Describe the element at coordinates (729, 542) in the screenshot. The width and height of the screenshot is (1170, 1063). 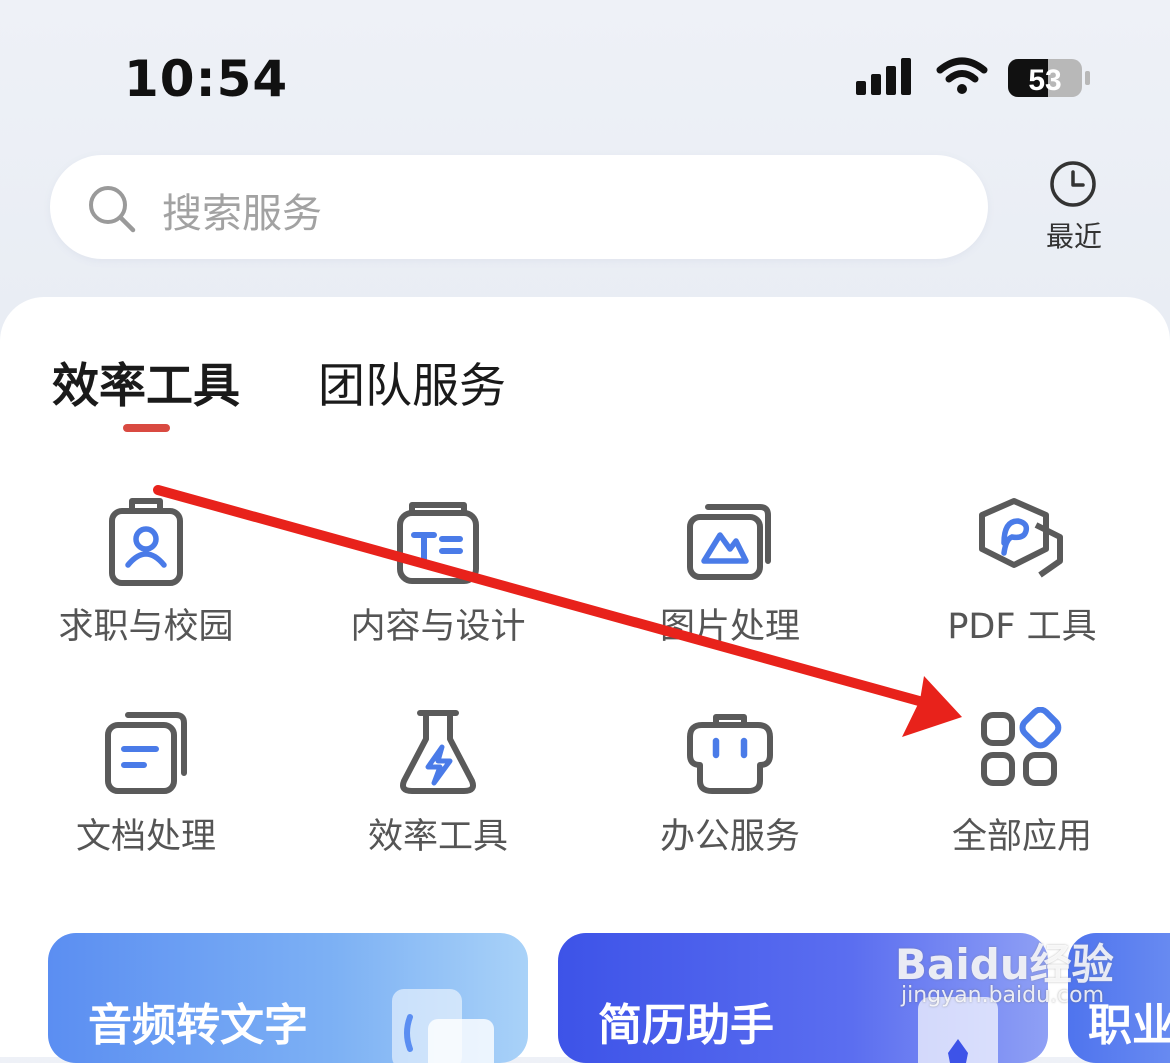
I see `image-stack-icon` at that location.